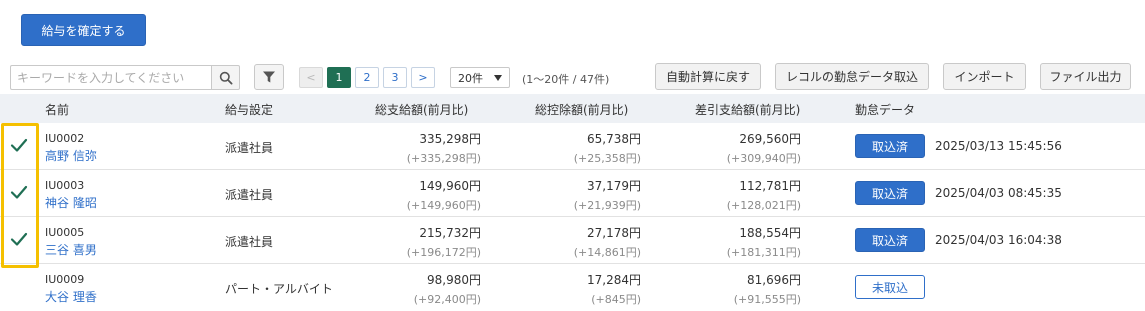 The image size is (1145, 311). What do you see at coordinates (770, 139) in the screenshot?
I see `net-amount: 269,560円` at bounding box center [770, 139].